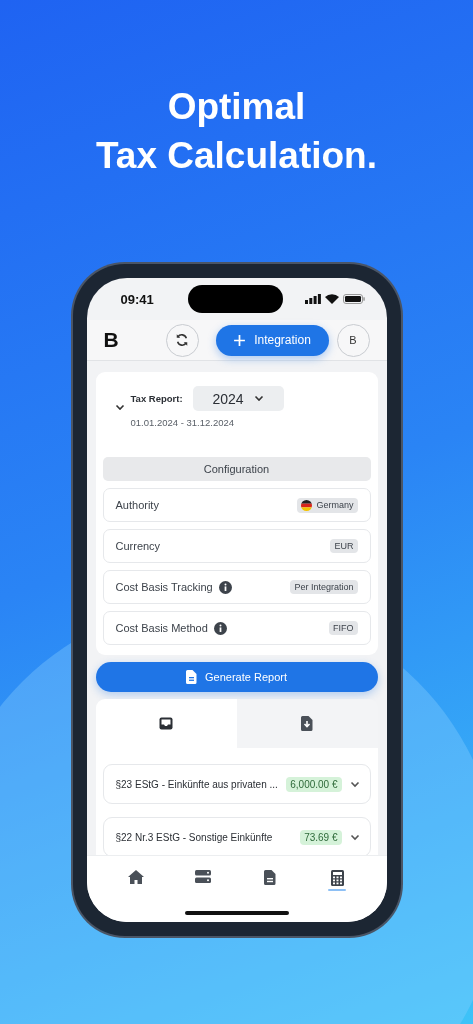 The width and height of the screenshot is (473, 1024). Describe the element at coordinates (272, 340) in the screenshot. I see `integration-button: Integration` at that location.